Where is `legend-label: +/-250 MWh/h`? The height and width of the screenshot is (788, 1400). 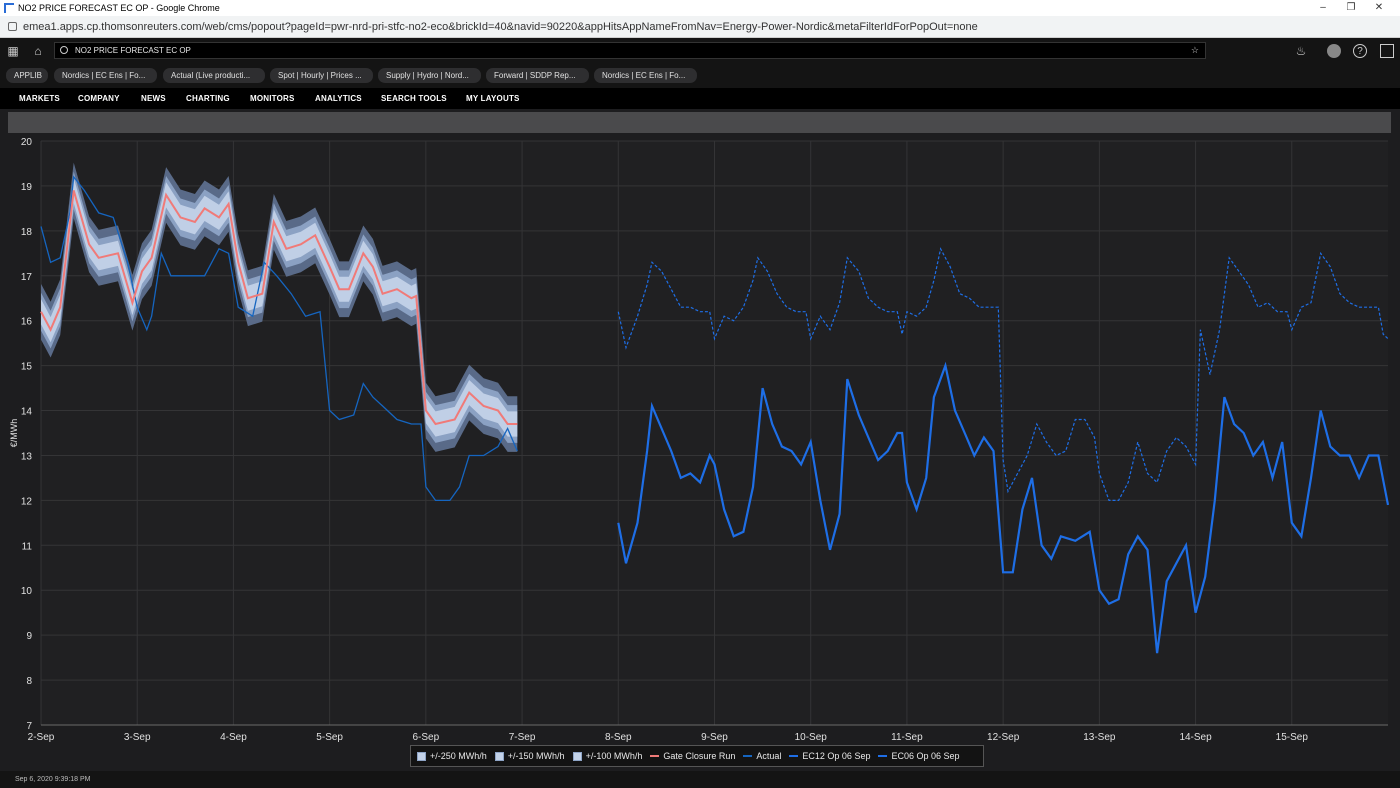 legend-label: +/-250 MWh/h is located at coordinates (458, 756).